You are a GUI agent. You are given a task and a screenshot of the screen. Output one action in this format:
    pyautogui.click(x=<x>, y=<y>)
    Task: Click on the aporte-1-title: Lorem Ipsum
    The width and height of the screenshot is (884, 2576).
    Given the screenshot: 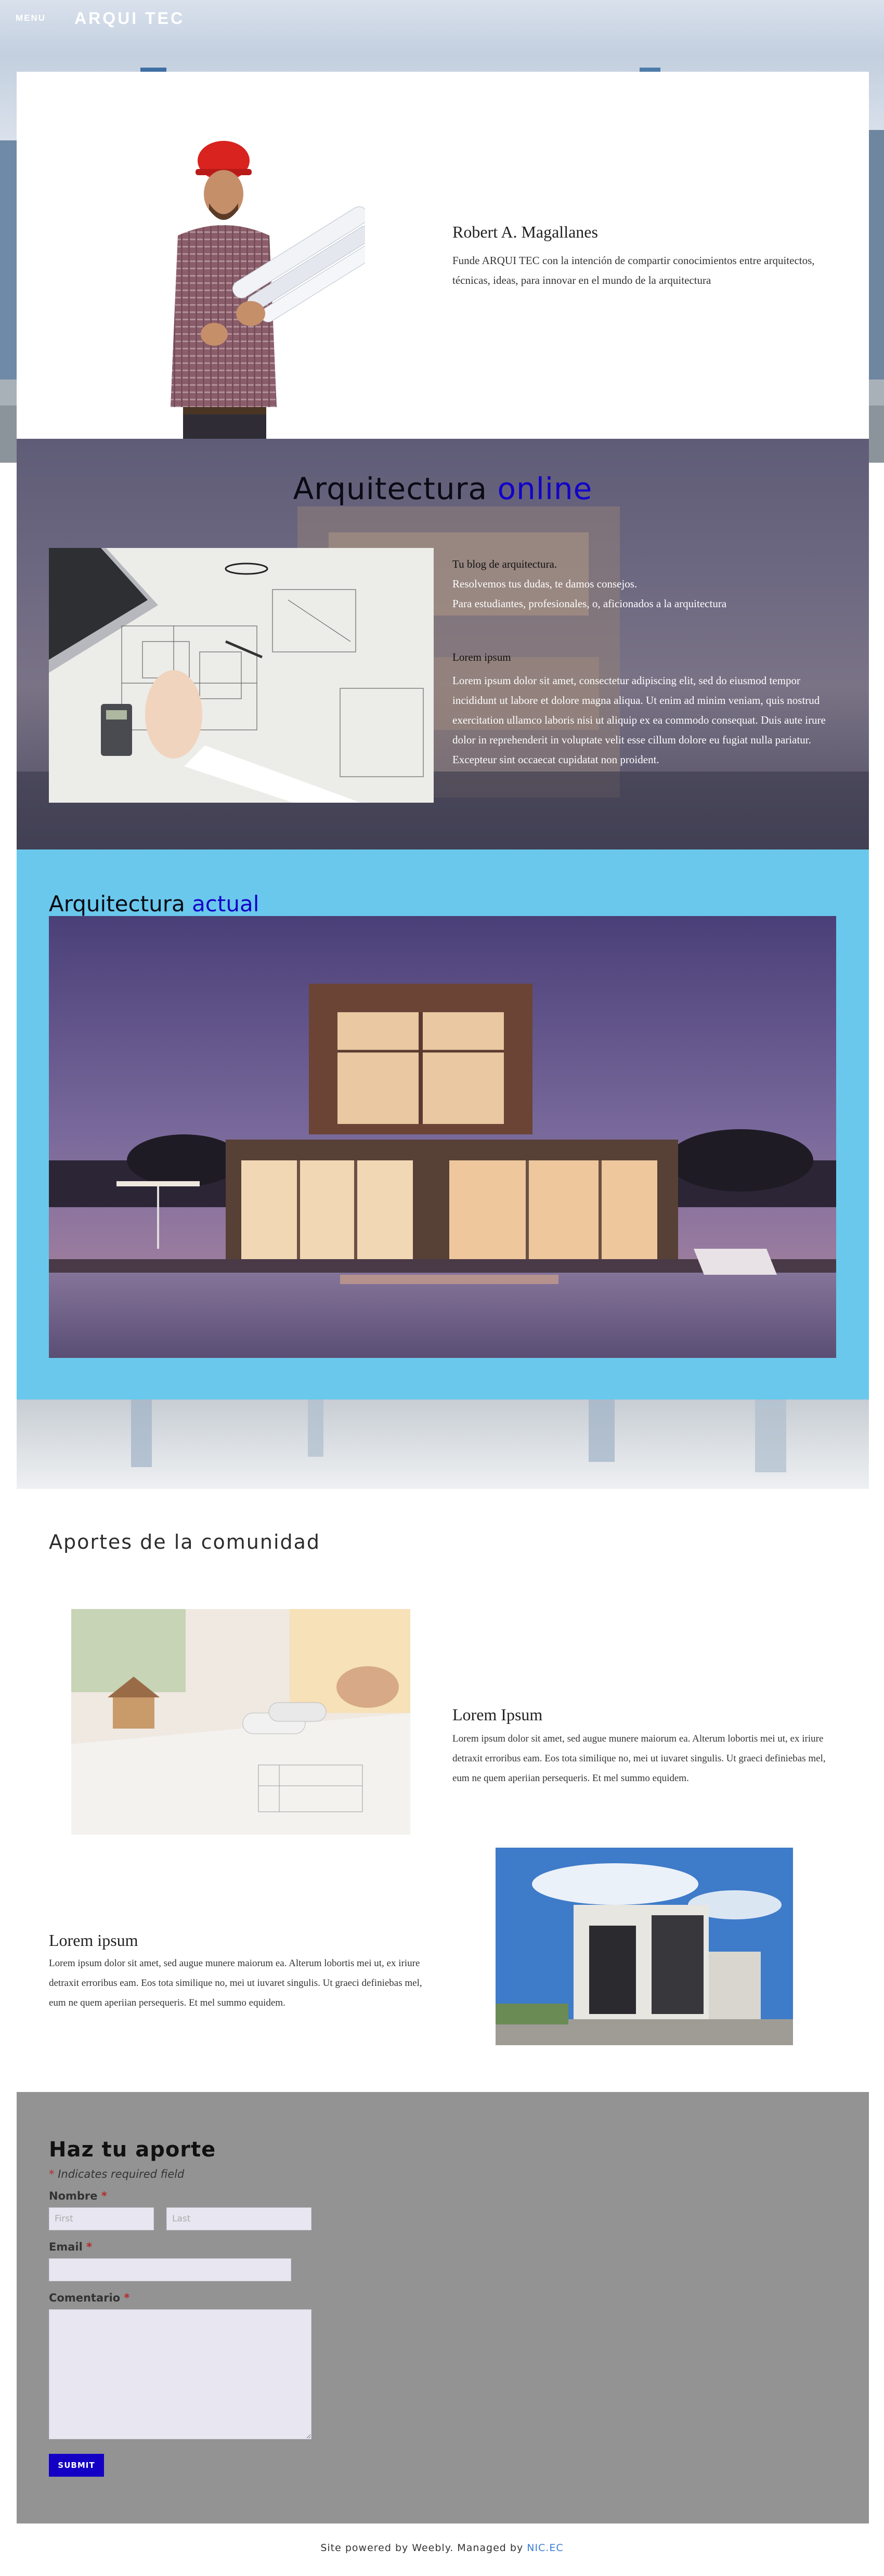 What is the action you would take?
    pyautogui.click(x=498, y=1714)
    